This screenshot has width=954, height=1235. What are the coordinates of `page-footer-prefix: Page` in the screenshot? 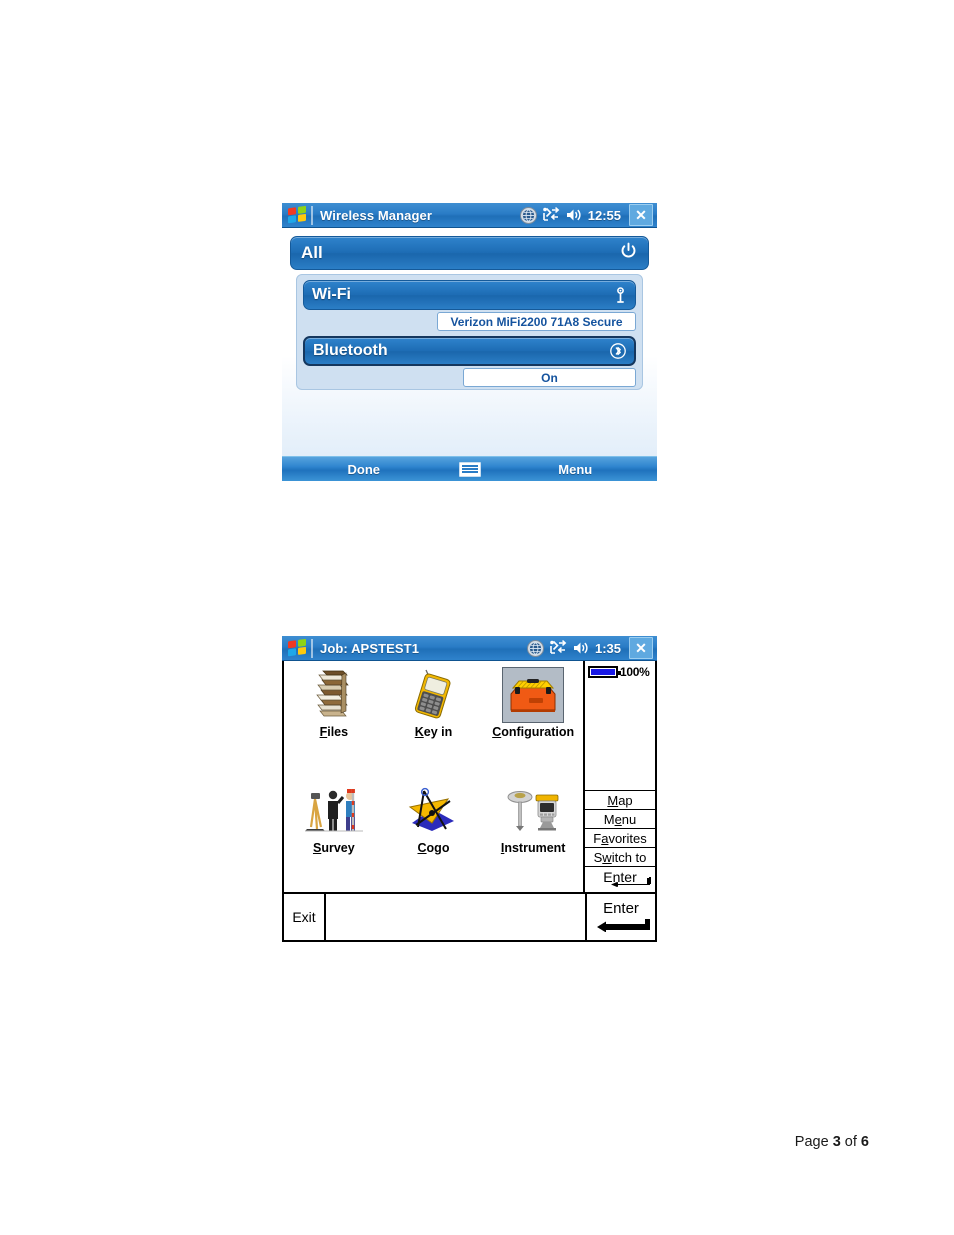 It's located at (813, 1142).